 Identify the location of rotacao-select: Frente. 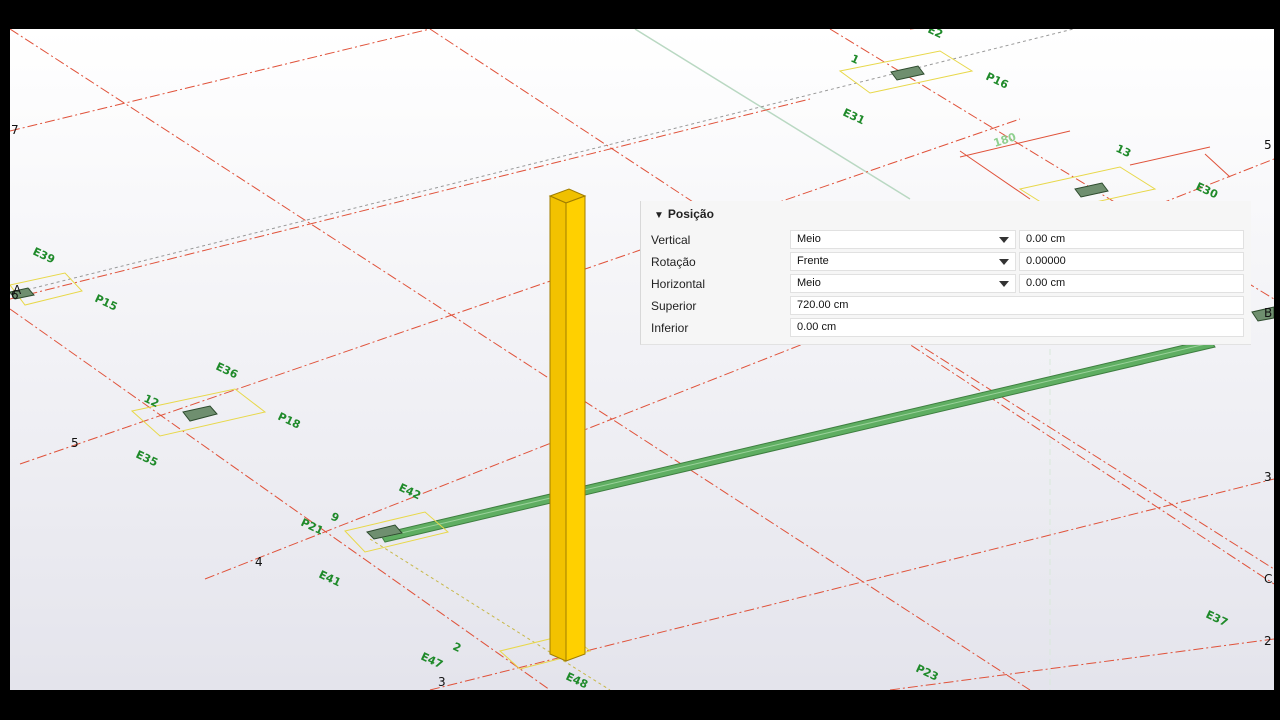
(903, 261).